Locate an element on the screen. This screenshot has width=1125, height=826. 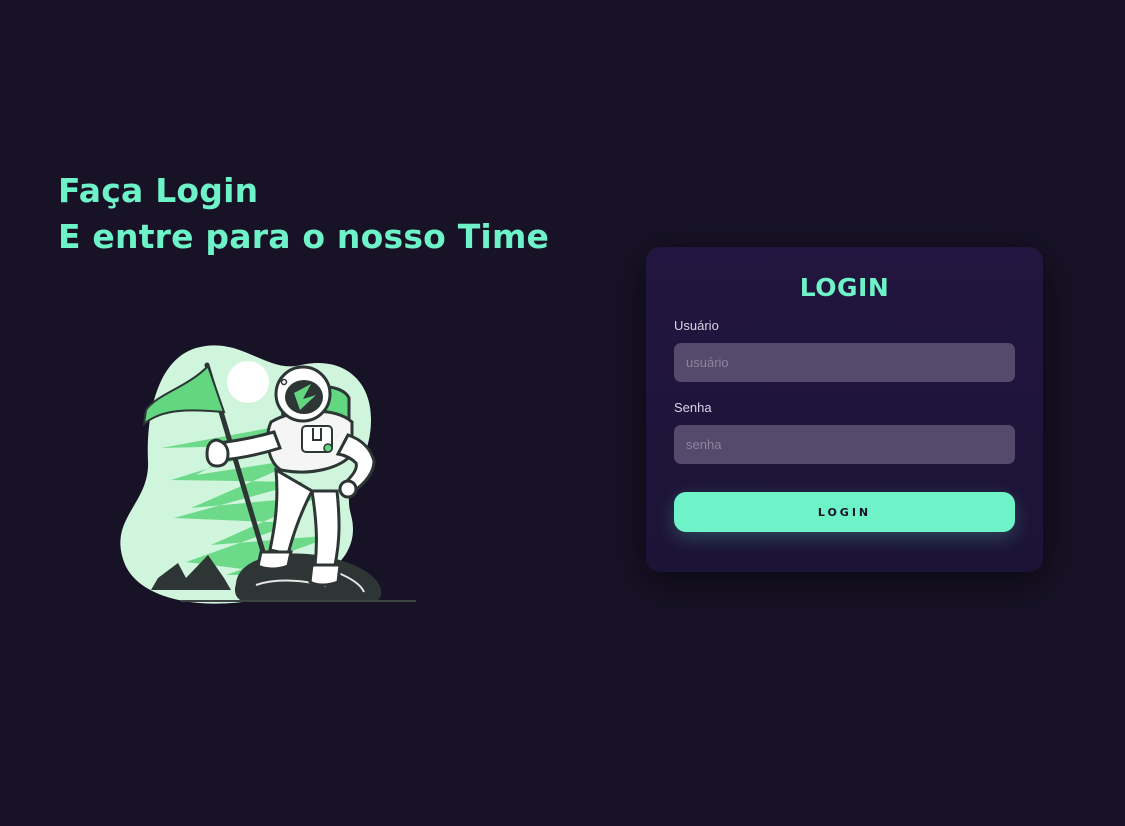
username-input is located at coordinates (844, 362).